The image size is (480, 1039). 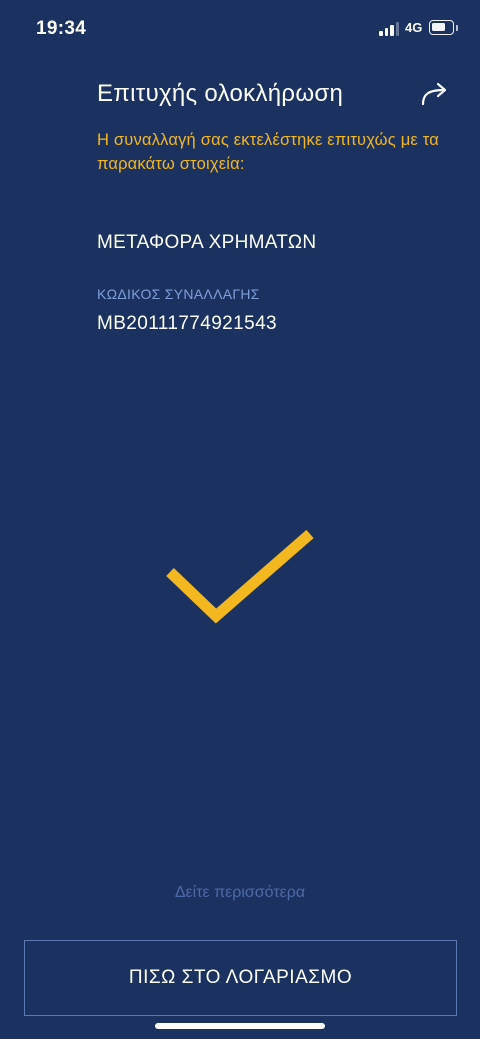 I want to click on home-indicator, so click(x=240, y=1026).